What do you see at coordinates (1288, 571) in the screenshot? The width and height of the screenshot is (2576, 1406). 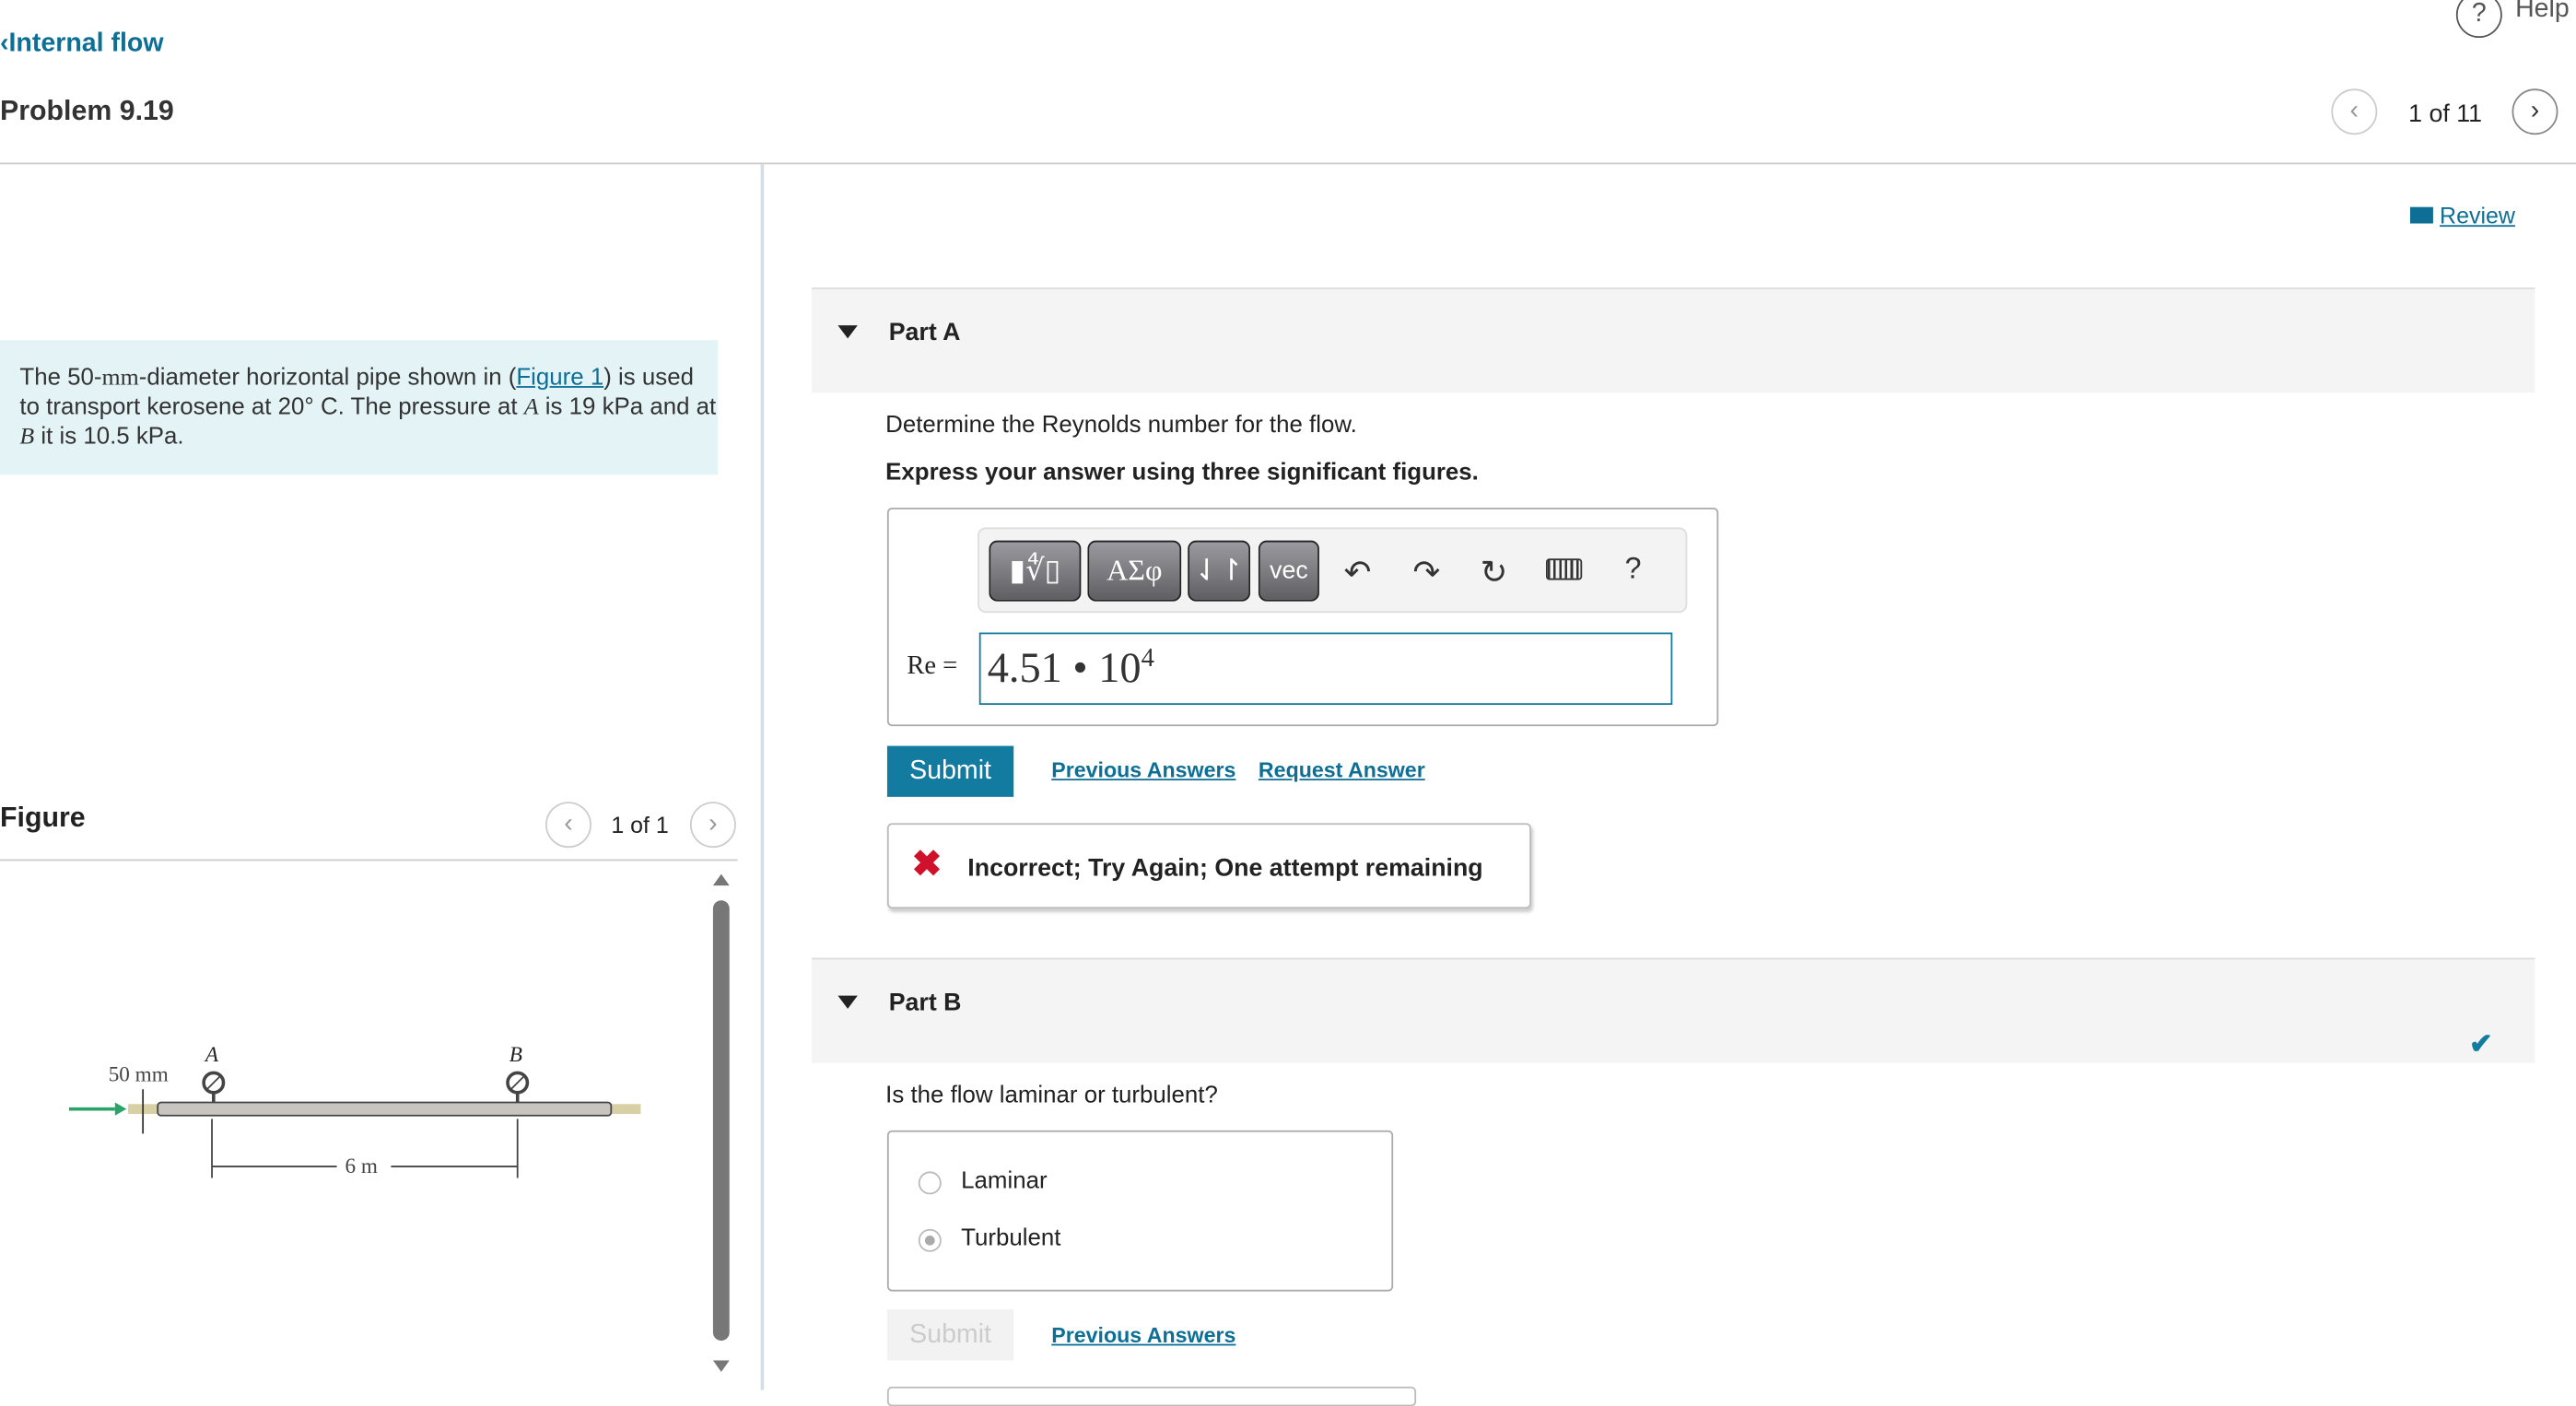 I see `vec-button: vec` at bounding box center [1288, 571].